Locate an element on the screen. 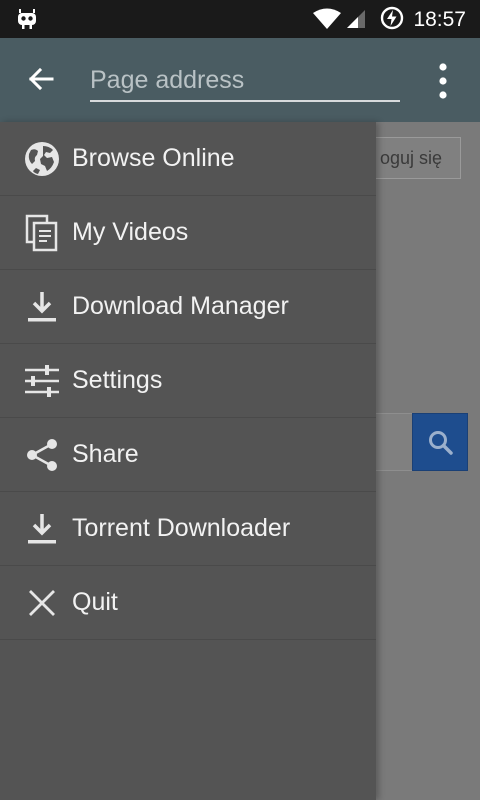  sliders-icon is located at coordinates (42, 381).